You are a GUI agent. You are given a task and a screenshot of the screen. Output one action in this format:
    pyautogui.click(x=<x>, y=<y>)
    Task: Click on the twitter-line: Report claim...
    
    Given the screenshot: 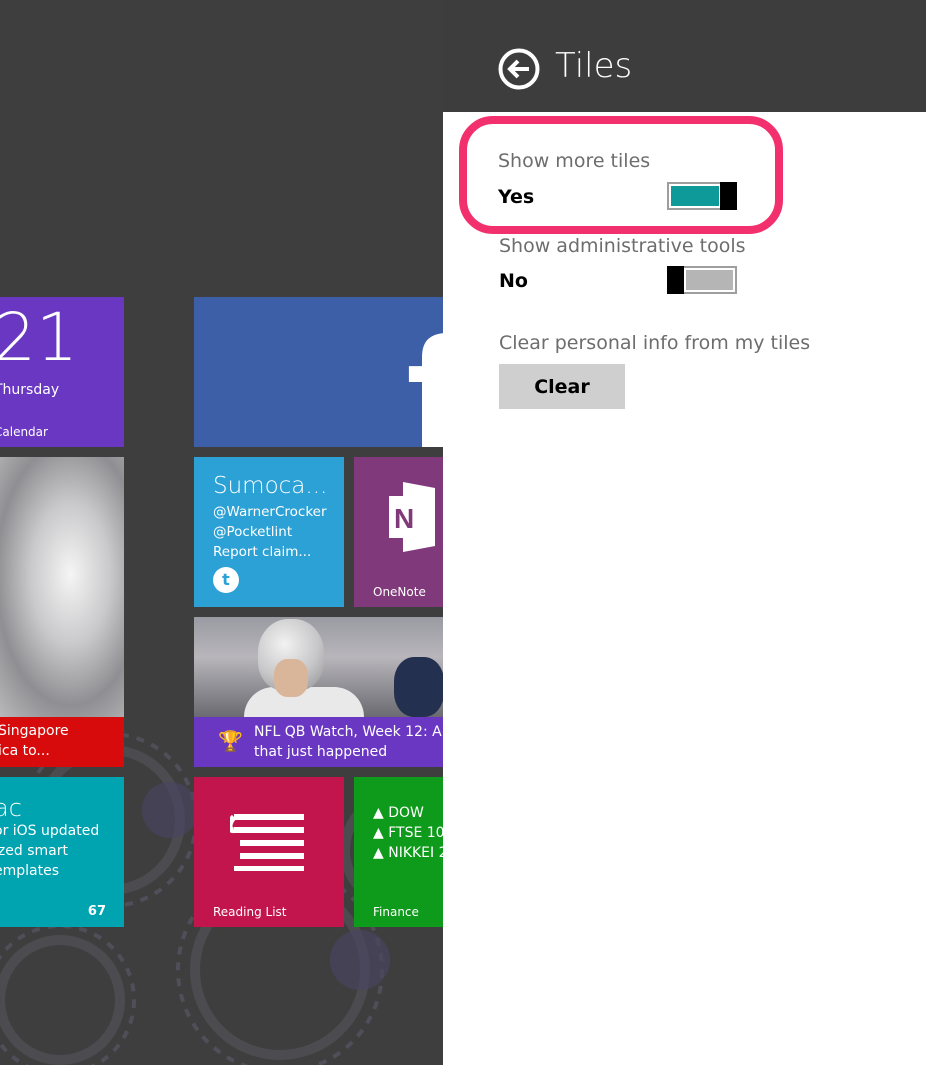 What is the action you would take?
    pyautogui.click(x=262, y=552)
    